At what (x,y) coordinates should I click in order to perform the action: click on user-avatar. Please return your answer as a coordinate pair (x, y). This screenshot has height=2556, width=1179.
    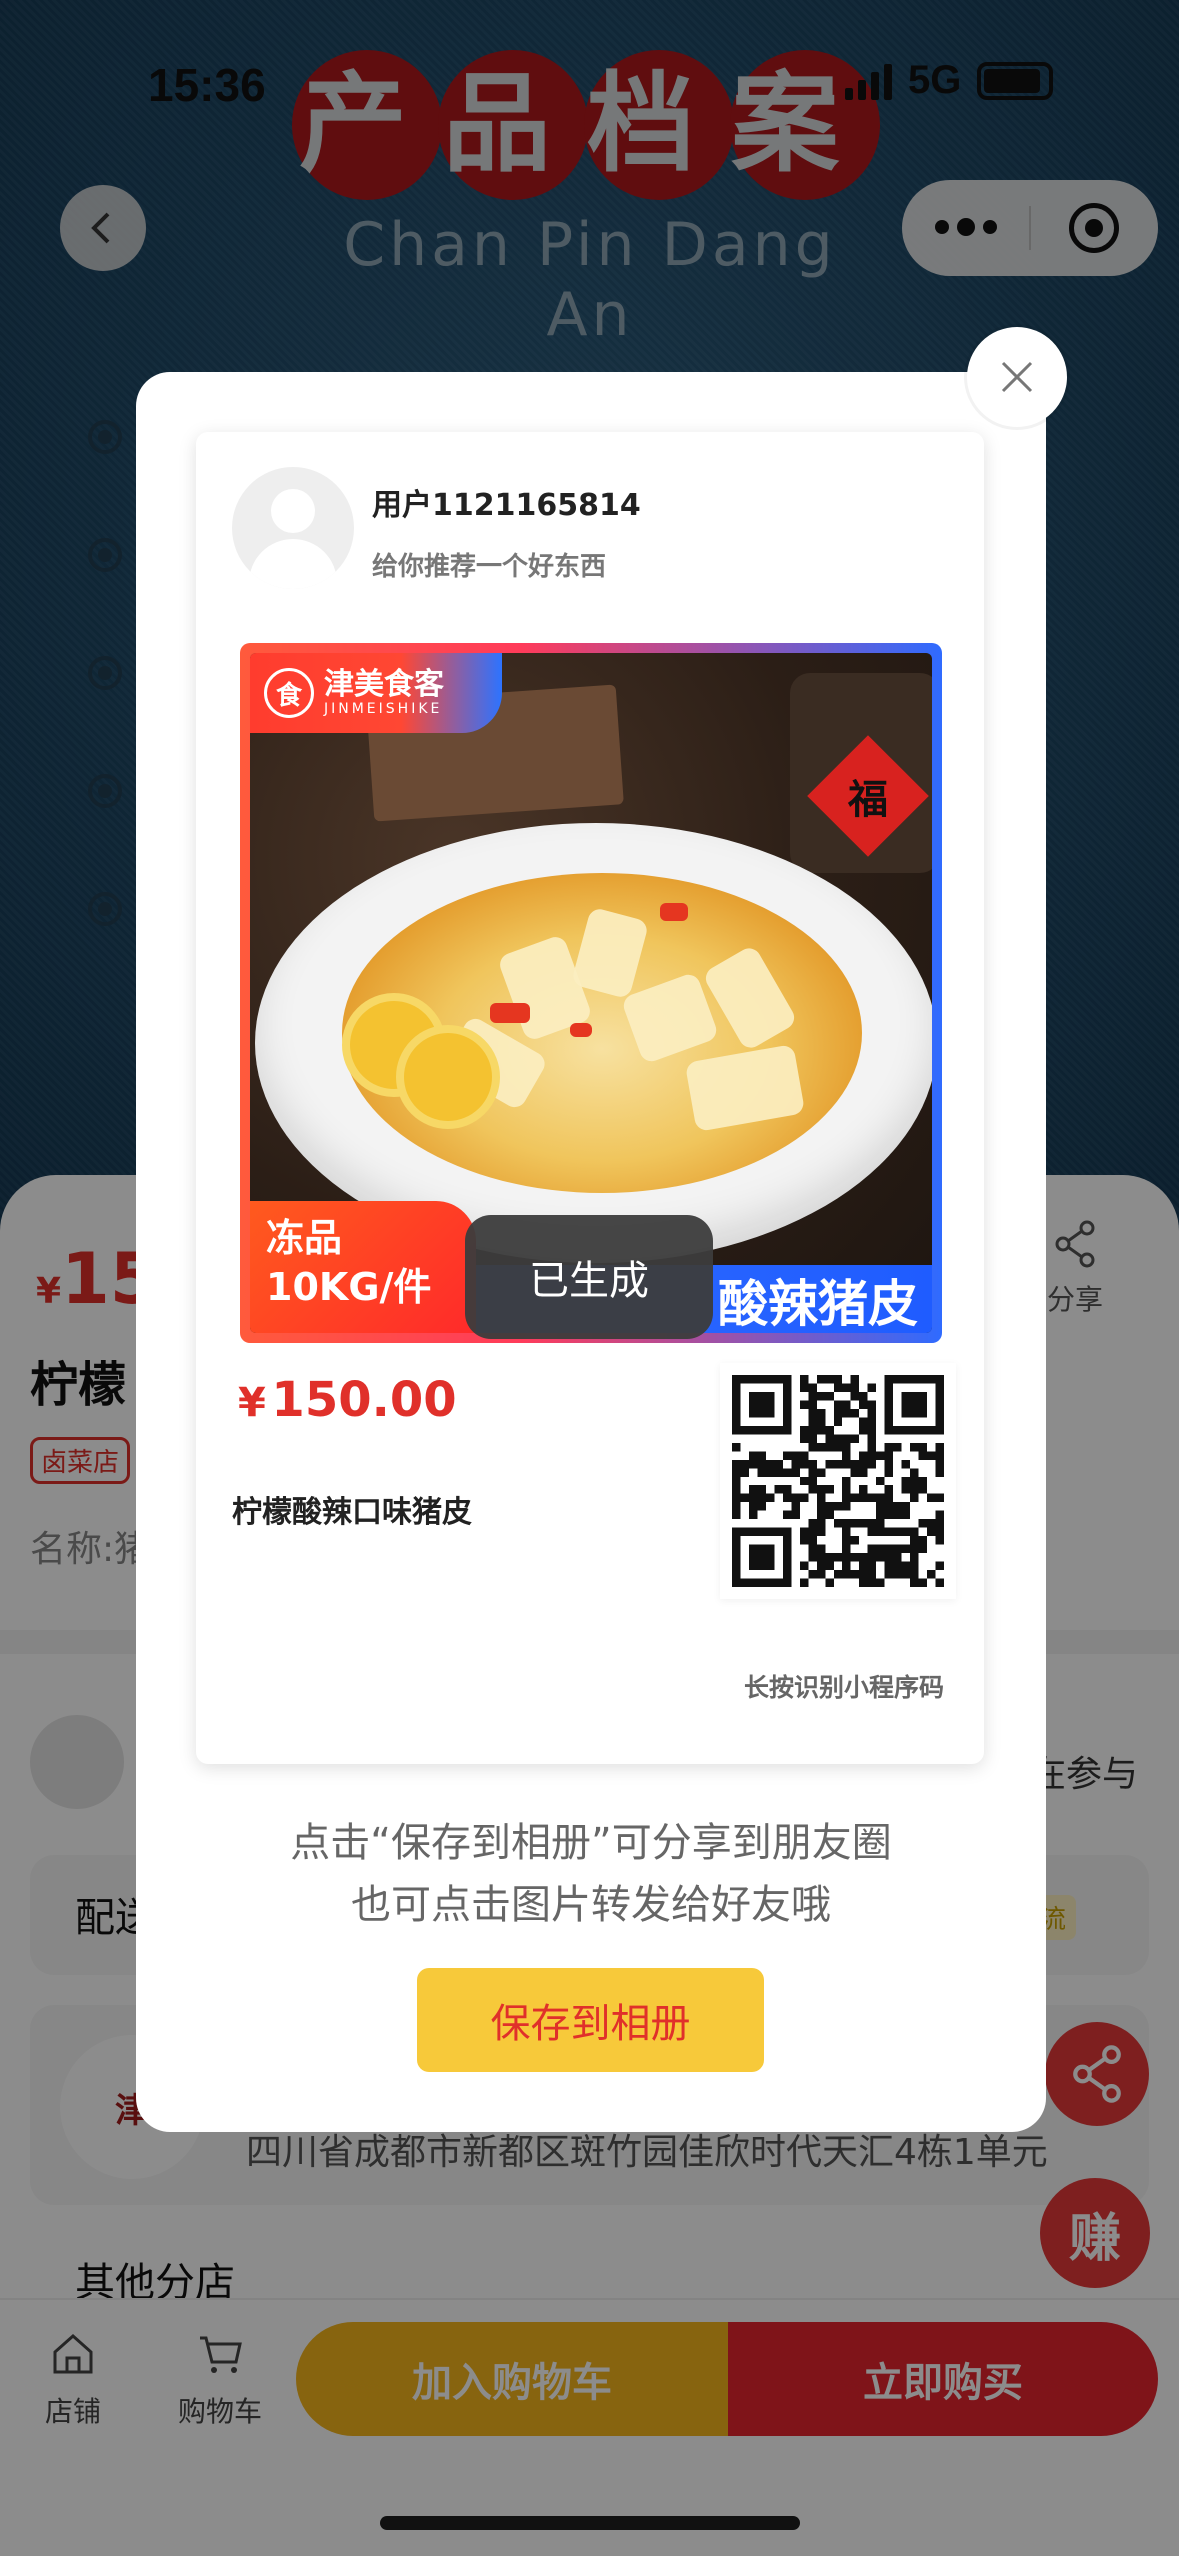
    Looking at the image, I should click on (293, 528).